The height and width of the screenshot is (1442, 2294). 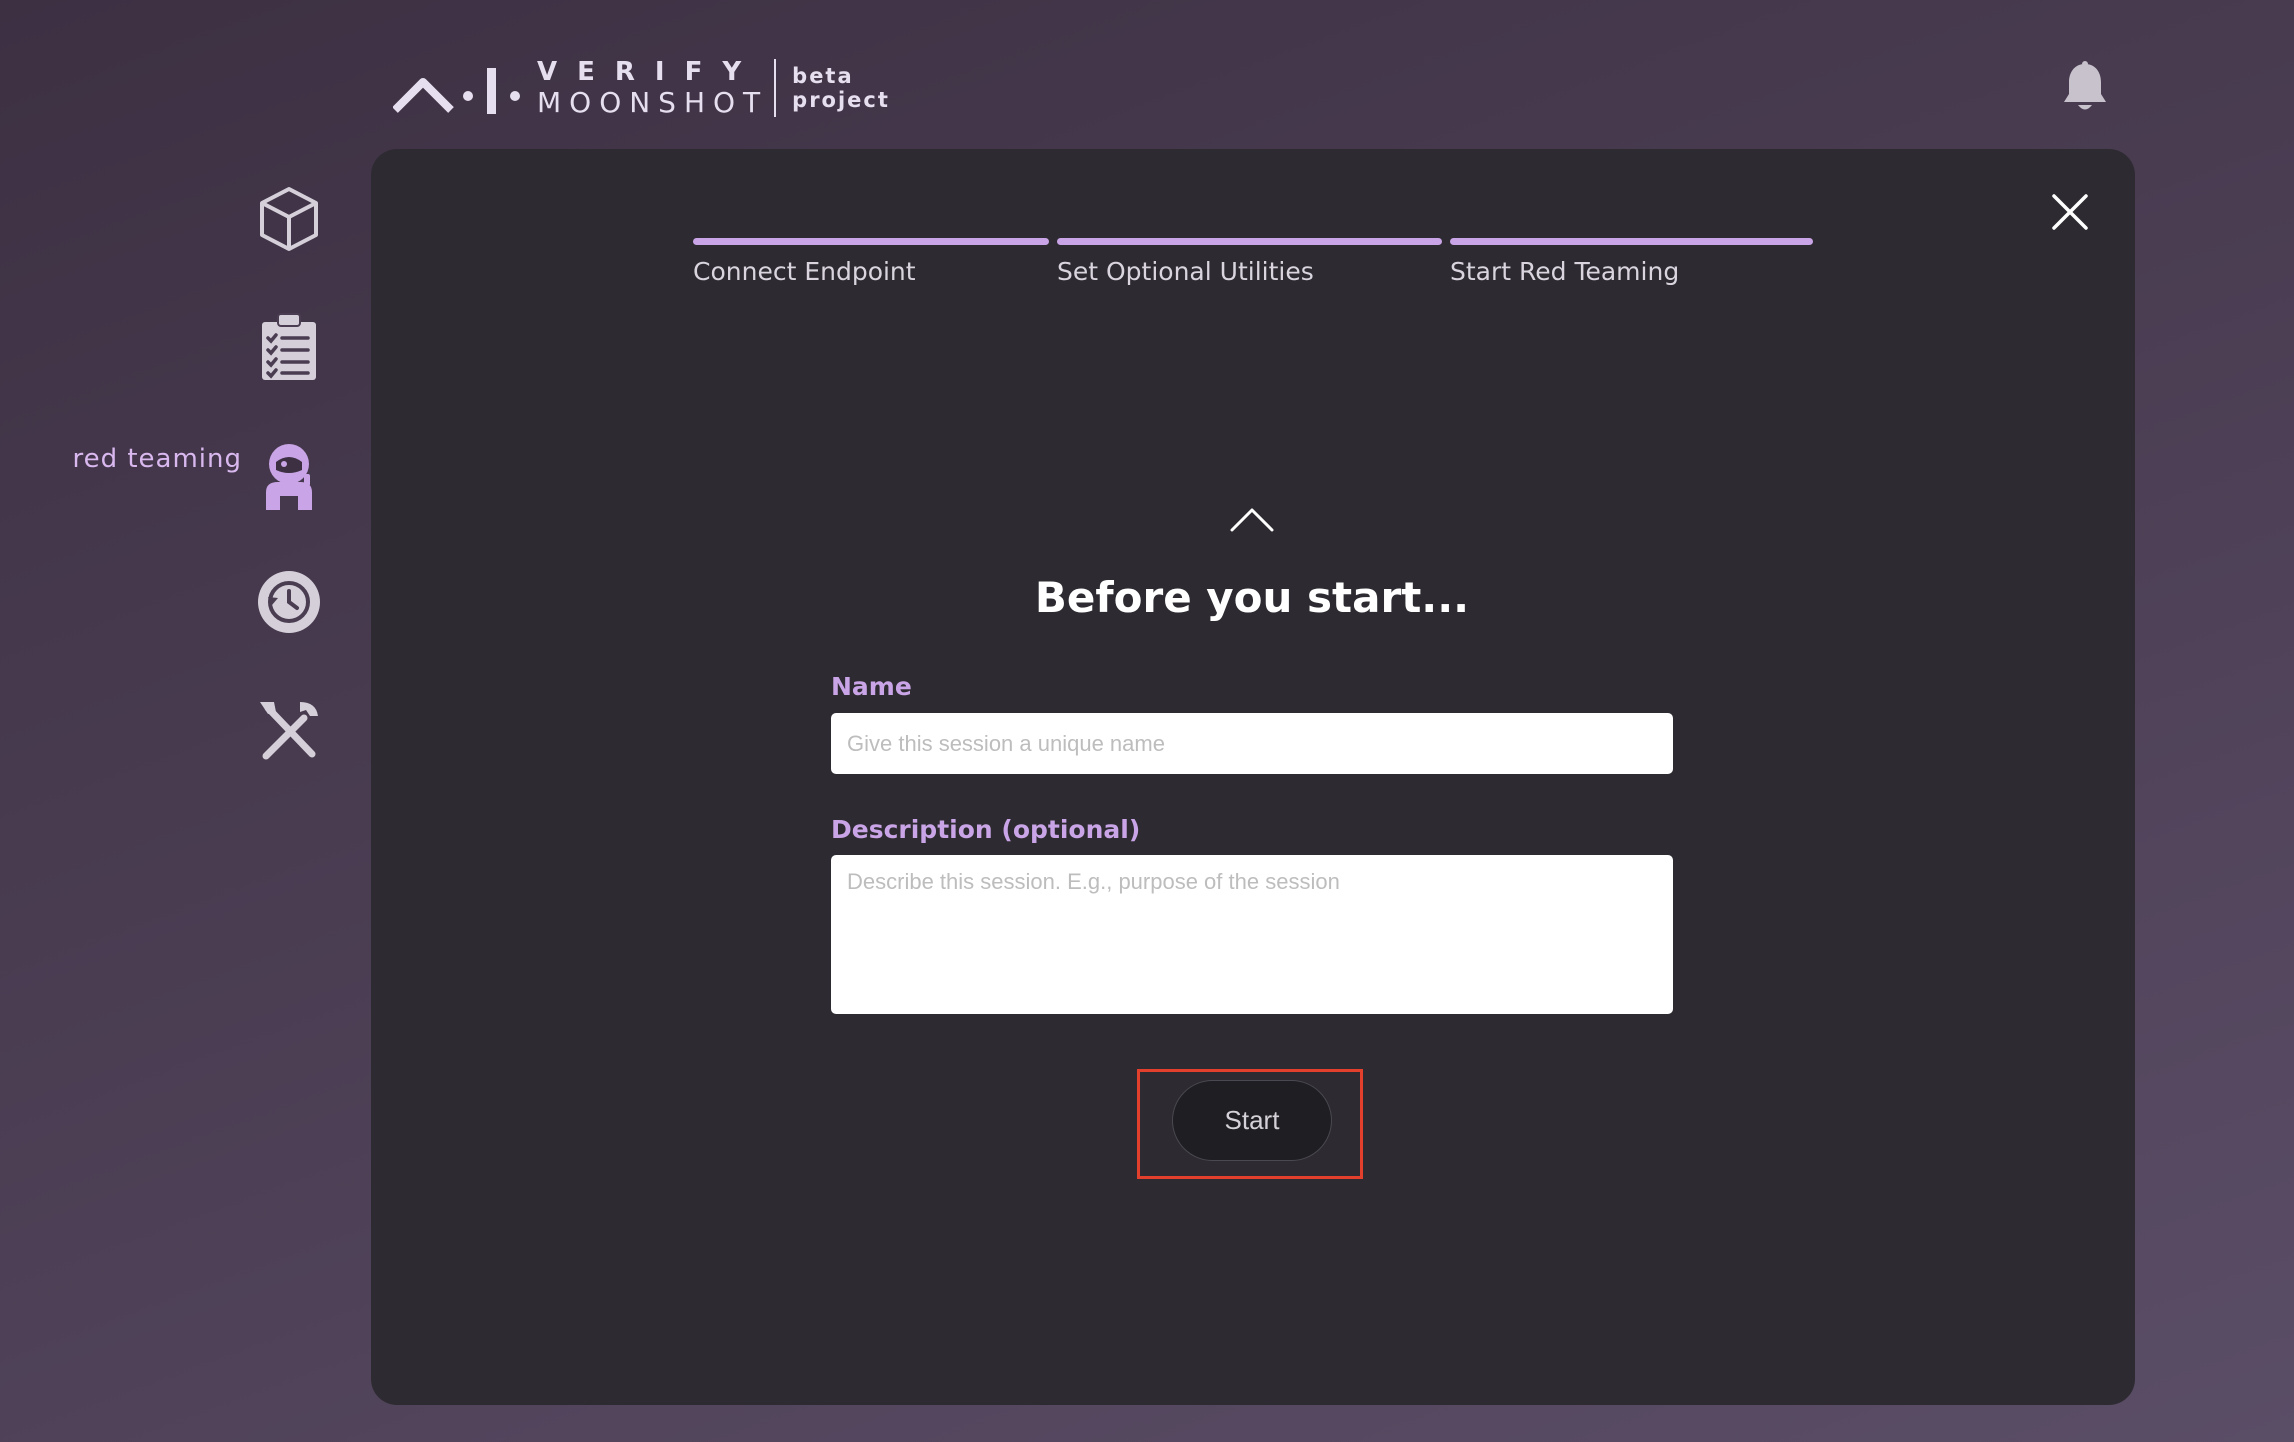 What do you see at coordinates (841, 100) in the screenshot?
I see `logo-project-text: project` at bounding box center [841, 100].